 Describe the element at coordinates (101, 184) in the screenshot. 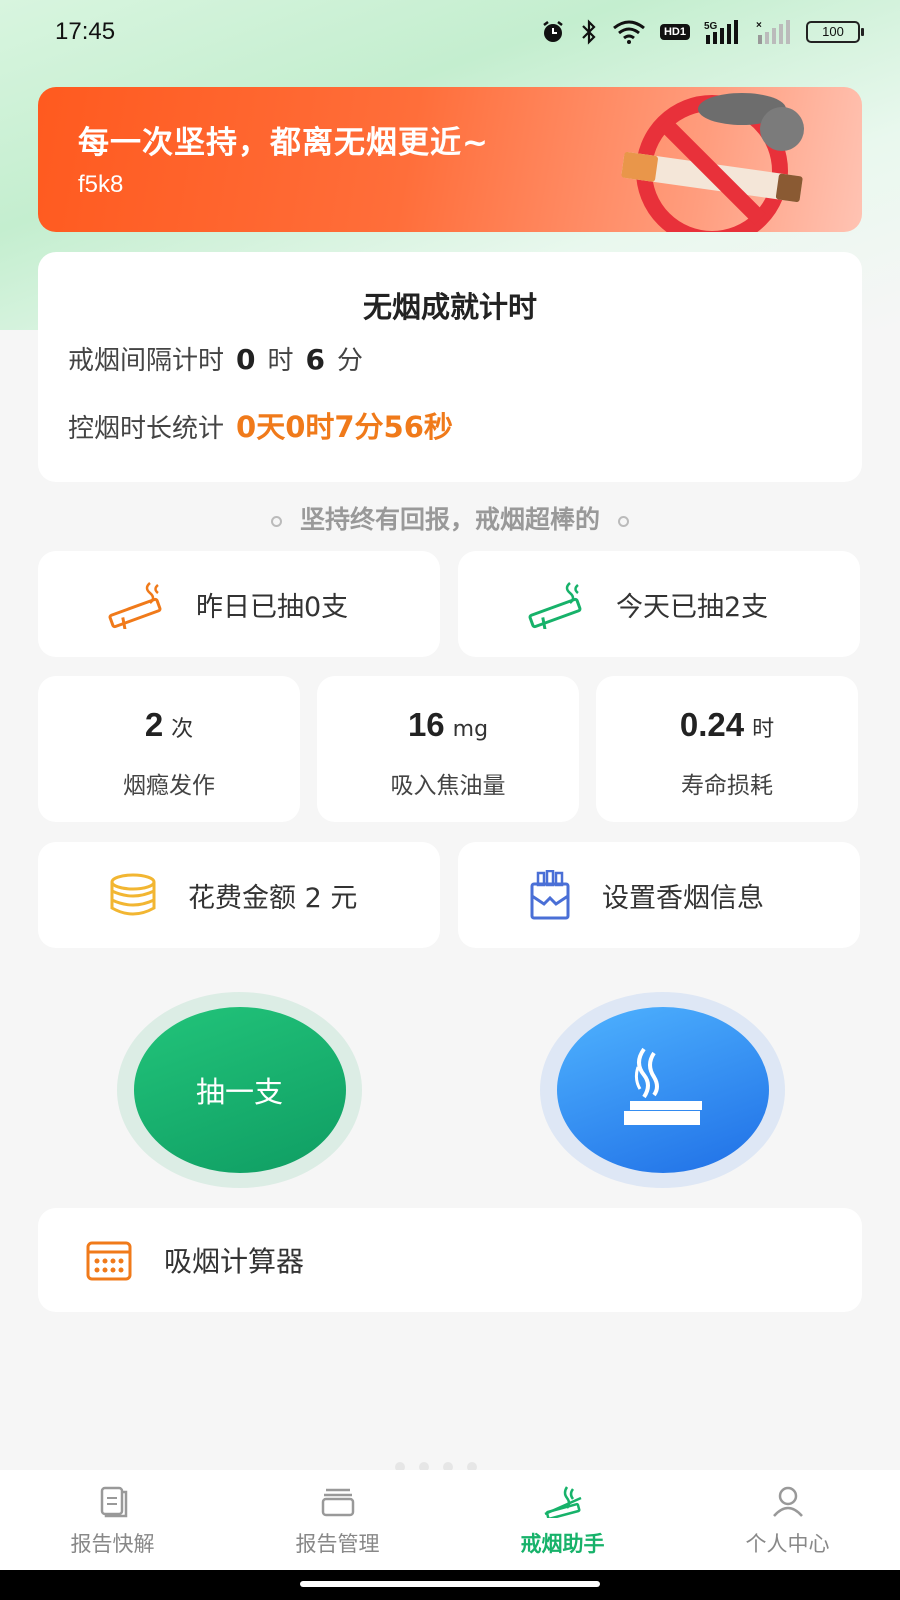

I see `banner-subtitle: f5k8` at that location.